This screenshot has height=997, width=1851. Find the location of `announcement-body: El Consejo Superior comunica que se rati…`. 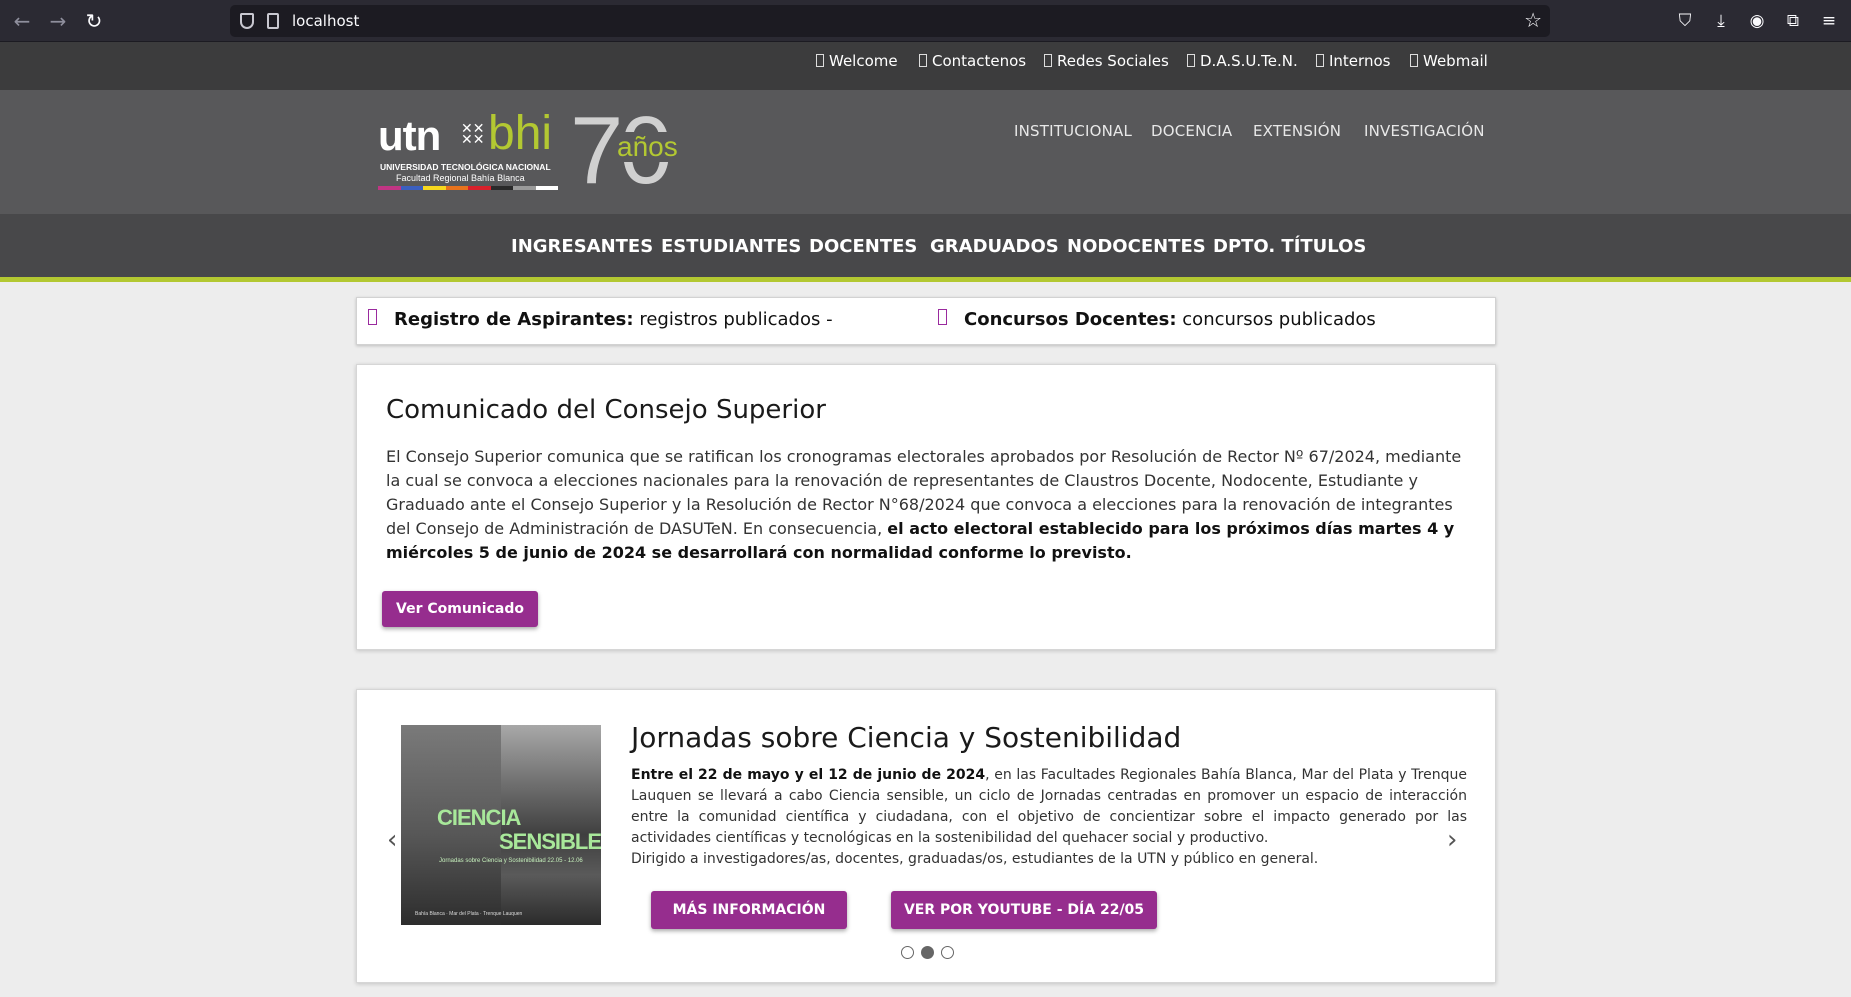

announcement-body: El Consejo Superior comunica que se rati… is located at coordinates (924, 504).